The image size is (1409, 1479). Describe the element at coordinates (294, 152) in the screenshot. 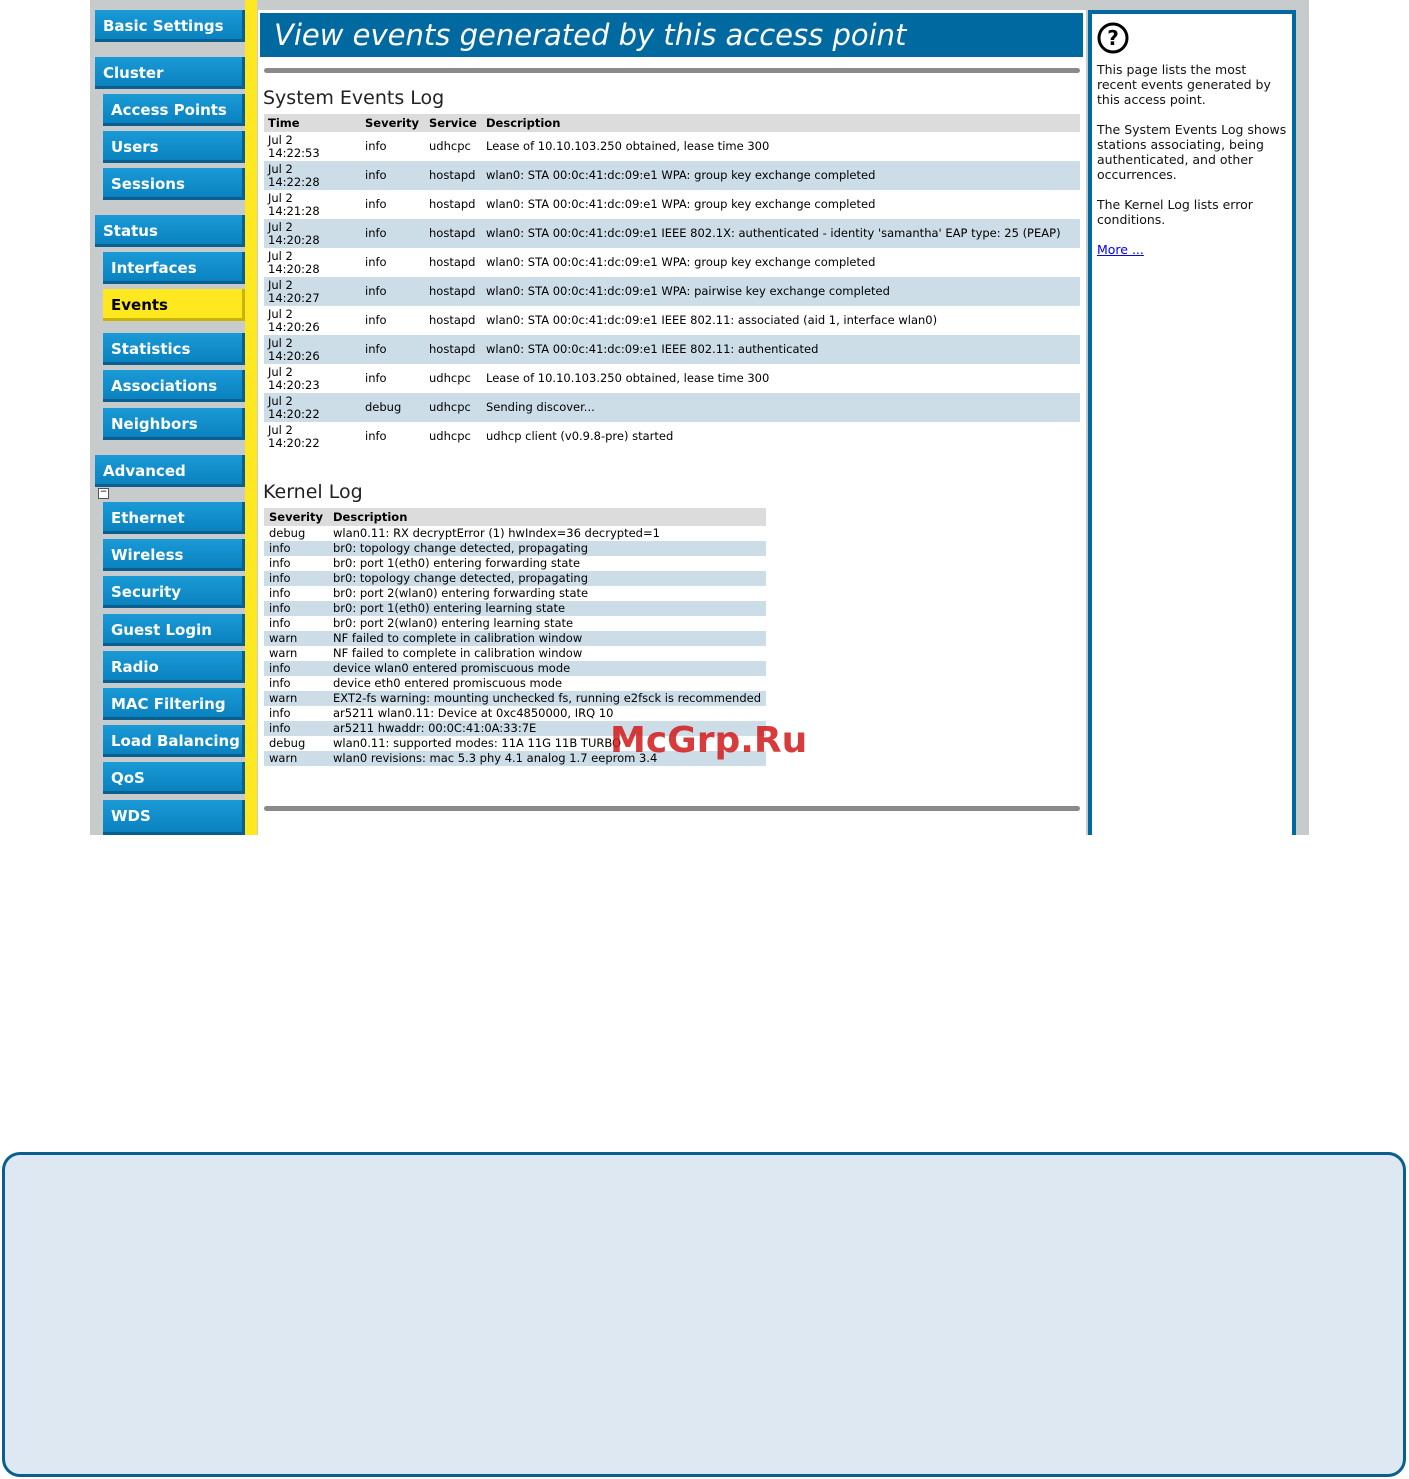

I see `event-time: 14:22:53` at that location.